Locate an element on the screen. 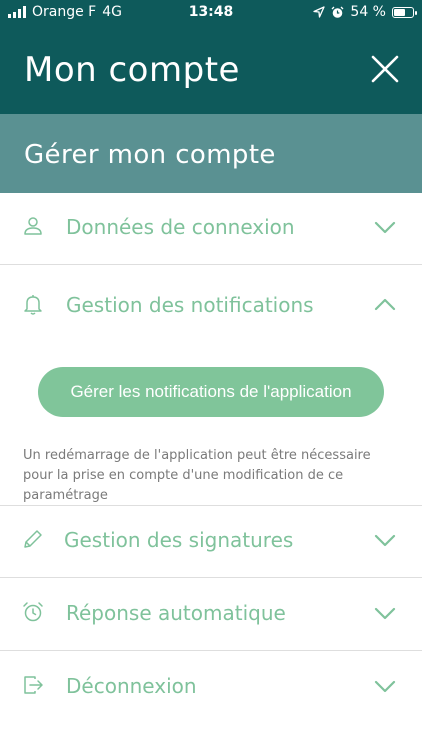 The width and height of the screenshot is (422, 750). accordion-item-label: Réponse automatique is located at coordinates (176, 613).